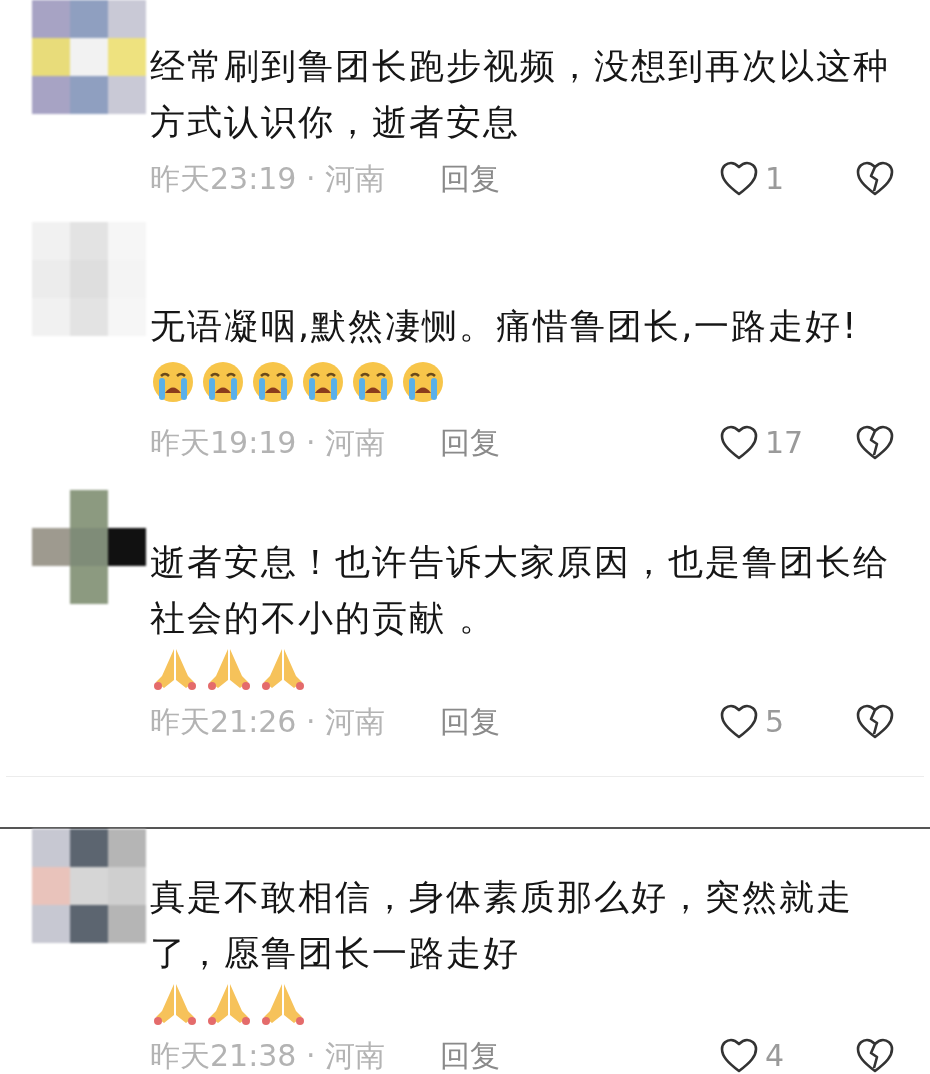 The image size is (930, 1074). What do you see at coordinates (775, 179) in the screenshot?
I see `like-count: 1` at bounding box center [775, 179].